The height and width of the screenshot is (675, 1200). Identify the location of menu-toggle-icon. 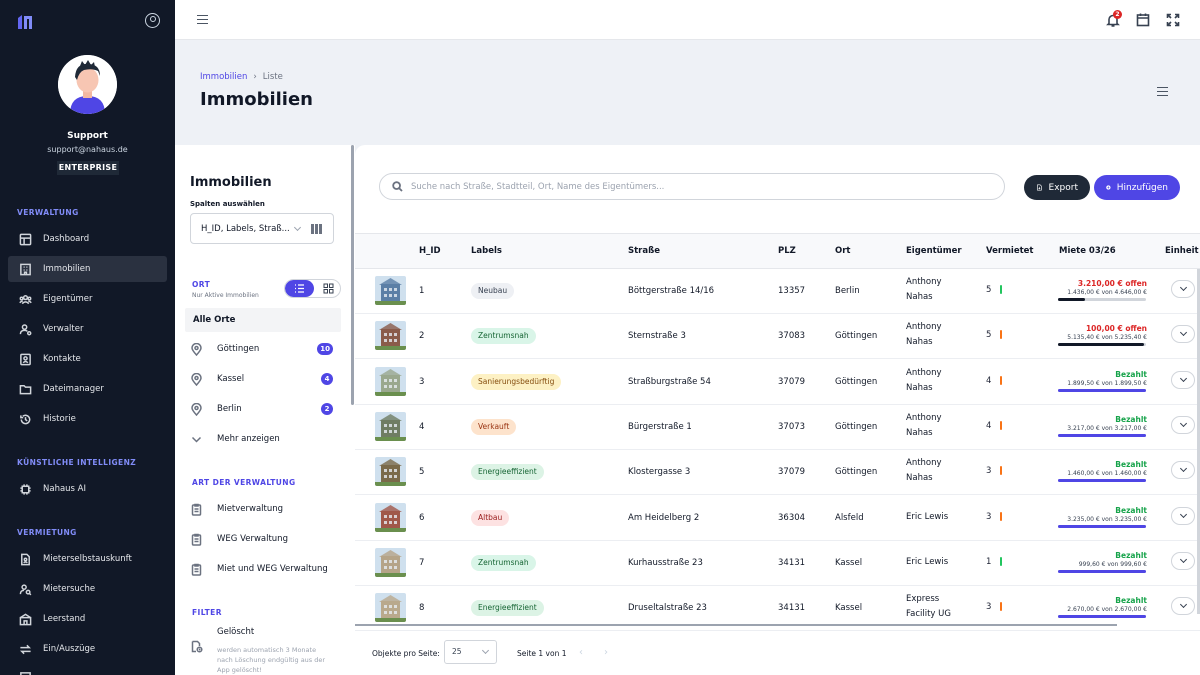
(202, 19).